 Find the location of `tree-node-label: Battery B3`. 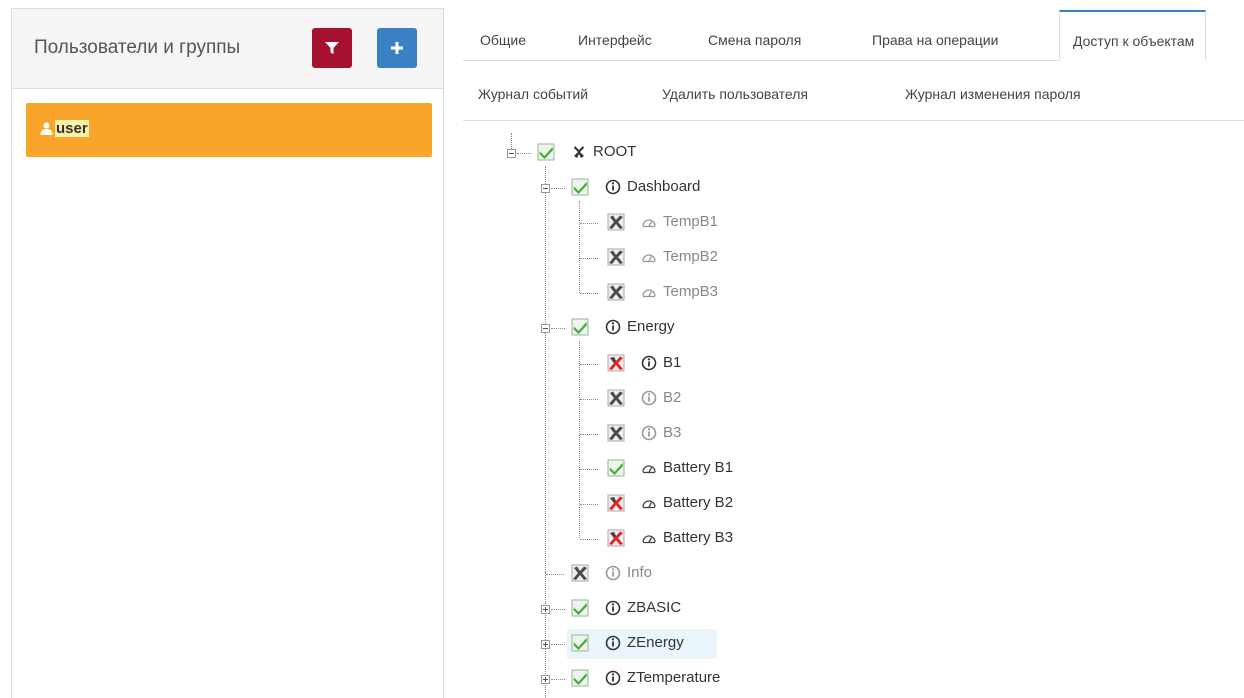

tree-node-label: Battery B3 is located at coordinates (698, 537).